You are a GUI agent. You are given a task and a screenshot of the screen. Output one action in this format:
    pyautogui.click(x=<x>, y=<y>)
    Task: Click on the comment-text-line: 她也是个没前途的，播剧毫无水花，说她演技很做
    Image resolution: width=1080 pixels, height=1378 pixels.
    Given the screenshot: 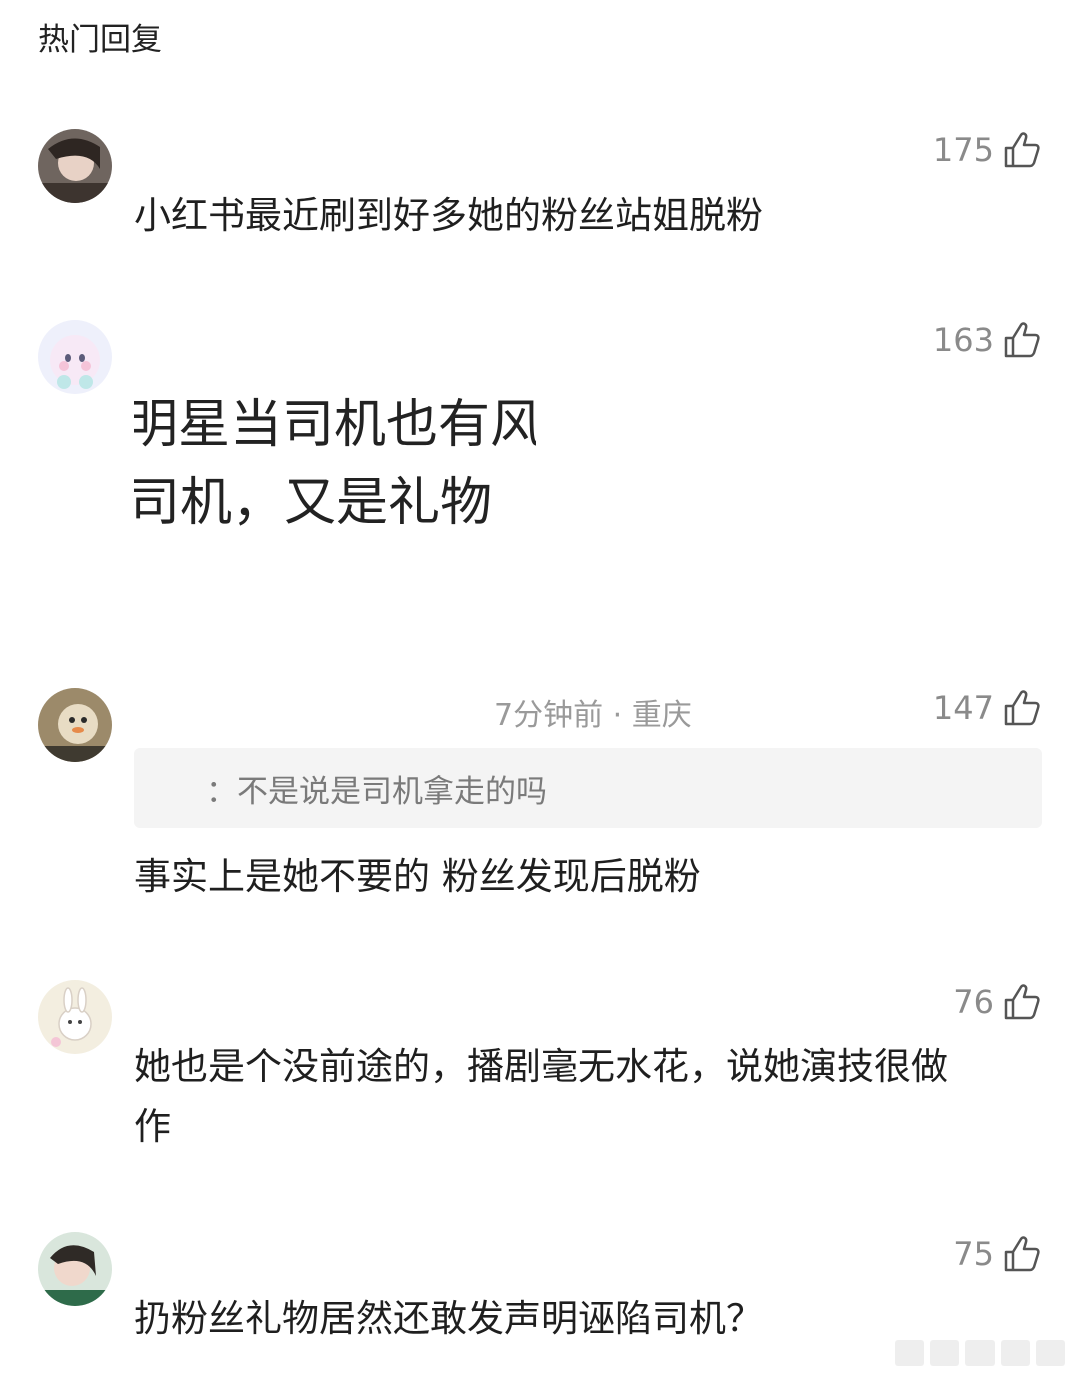 What is the action you would take?
    pyautogui.click(x=541, y=1066)
    